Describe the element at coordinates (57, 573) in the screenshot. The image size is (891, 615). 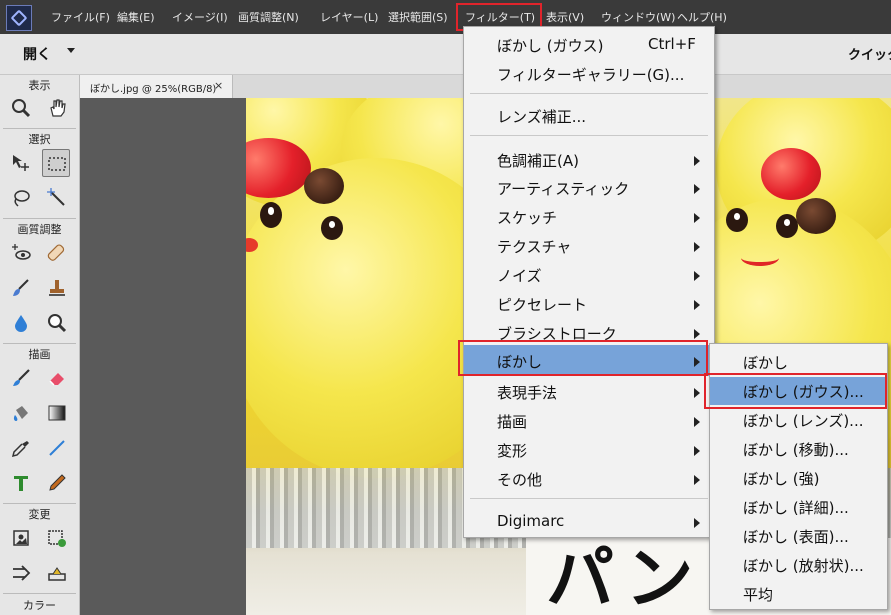
I see `straighten-icon` at that location.